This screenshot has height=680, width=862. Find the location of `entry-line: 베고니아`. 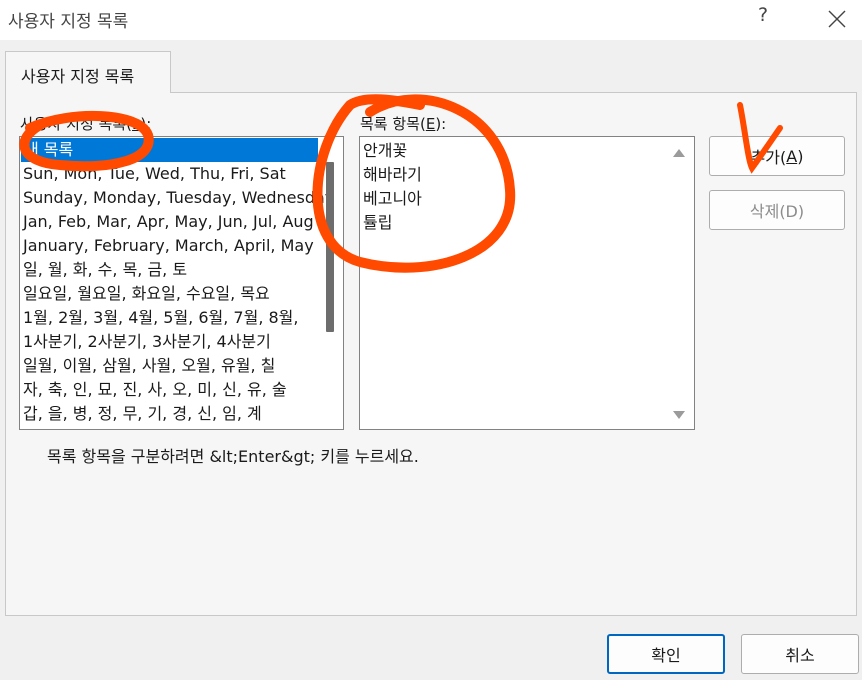

entry-line: 베고니아 is located at coordinates (392, 198).